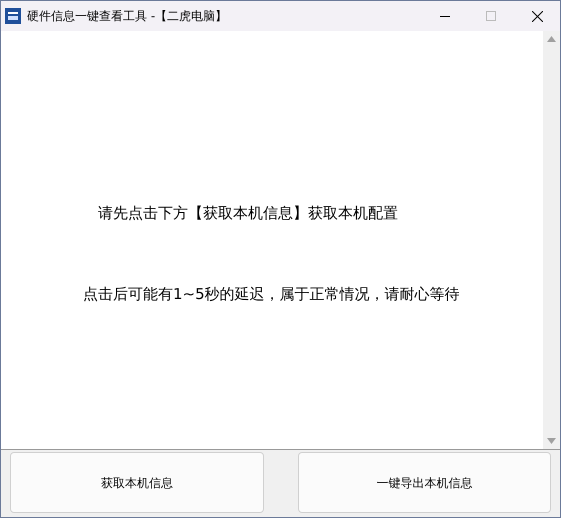 This screenshot has height=518, width=561. Describe the element at coordinates (491, 16) in the screenshot. I see `maximize-icon` at that location.